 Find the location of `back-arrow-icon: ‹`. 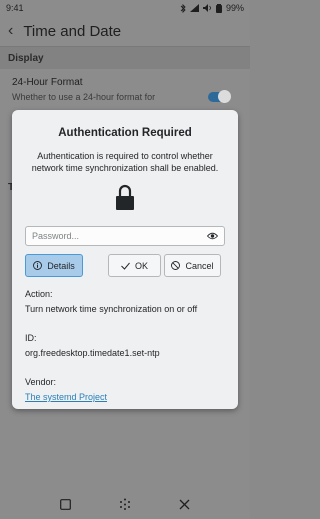

back-arrow-icon: ‹ is located at coordinates (10, 31).